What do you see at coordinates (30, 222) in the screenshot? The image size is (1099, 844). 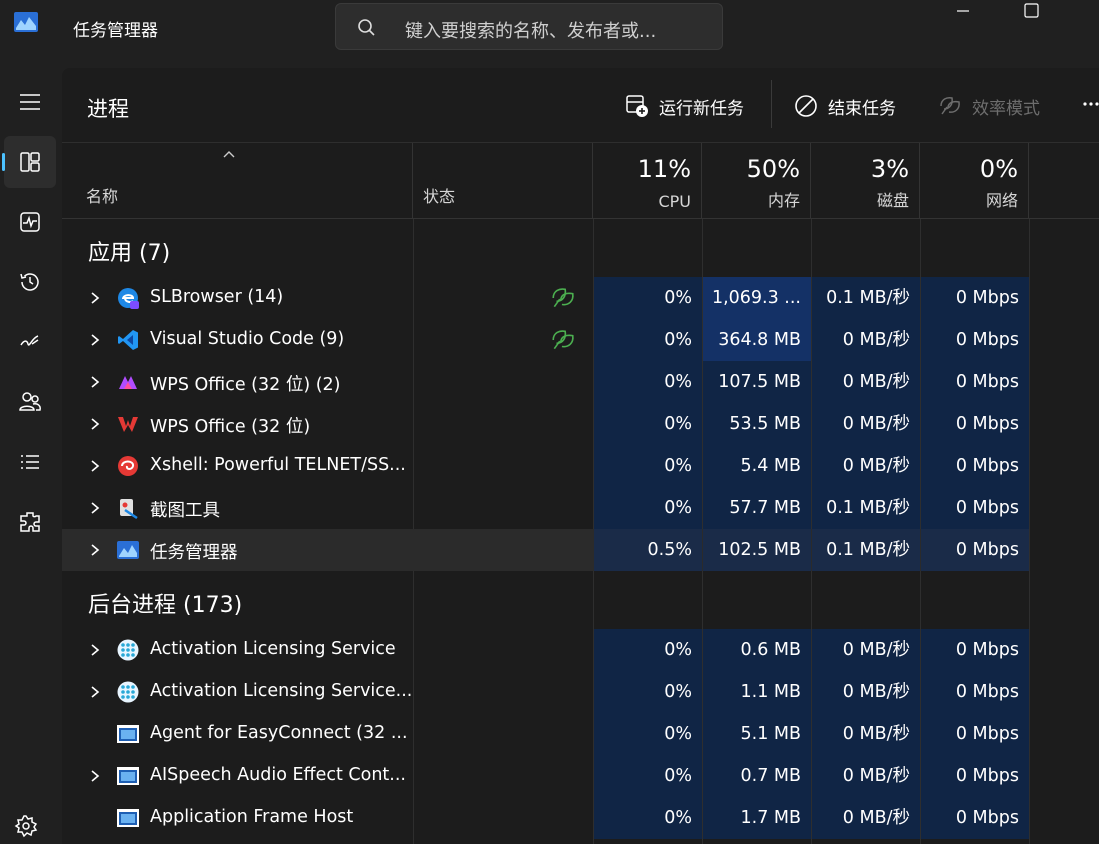 I see `nav-item-performance` at bounding box center [30, 222].